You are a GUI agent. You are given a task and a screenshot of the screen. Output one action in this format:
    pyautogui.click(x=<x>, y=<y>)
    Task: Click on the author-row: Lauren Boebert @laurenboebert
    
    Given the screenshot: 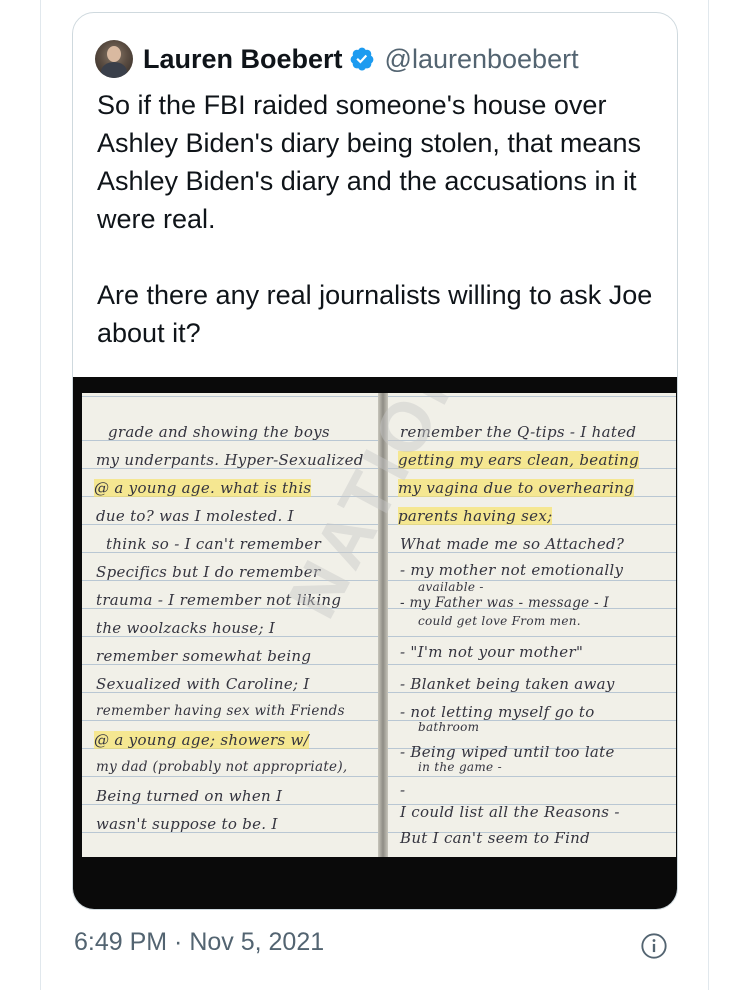 What is the action you would take?
    pyautogui.click(x=337, y=59)
    